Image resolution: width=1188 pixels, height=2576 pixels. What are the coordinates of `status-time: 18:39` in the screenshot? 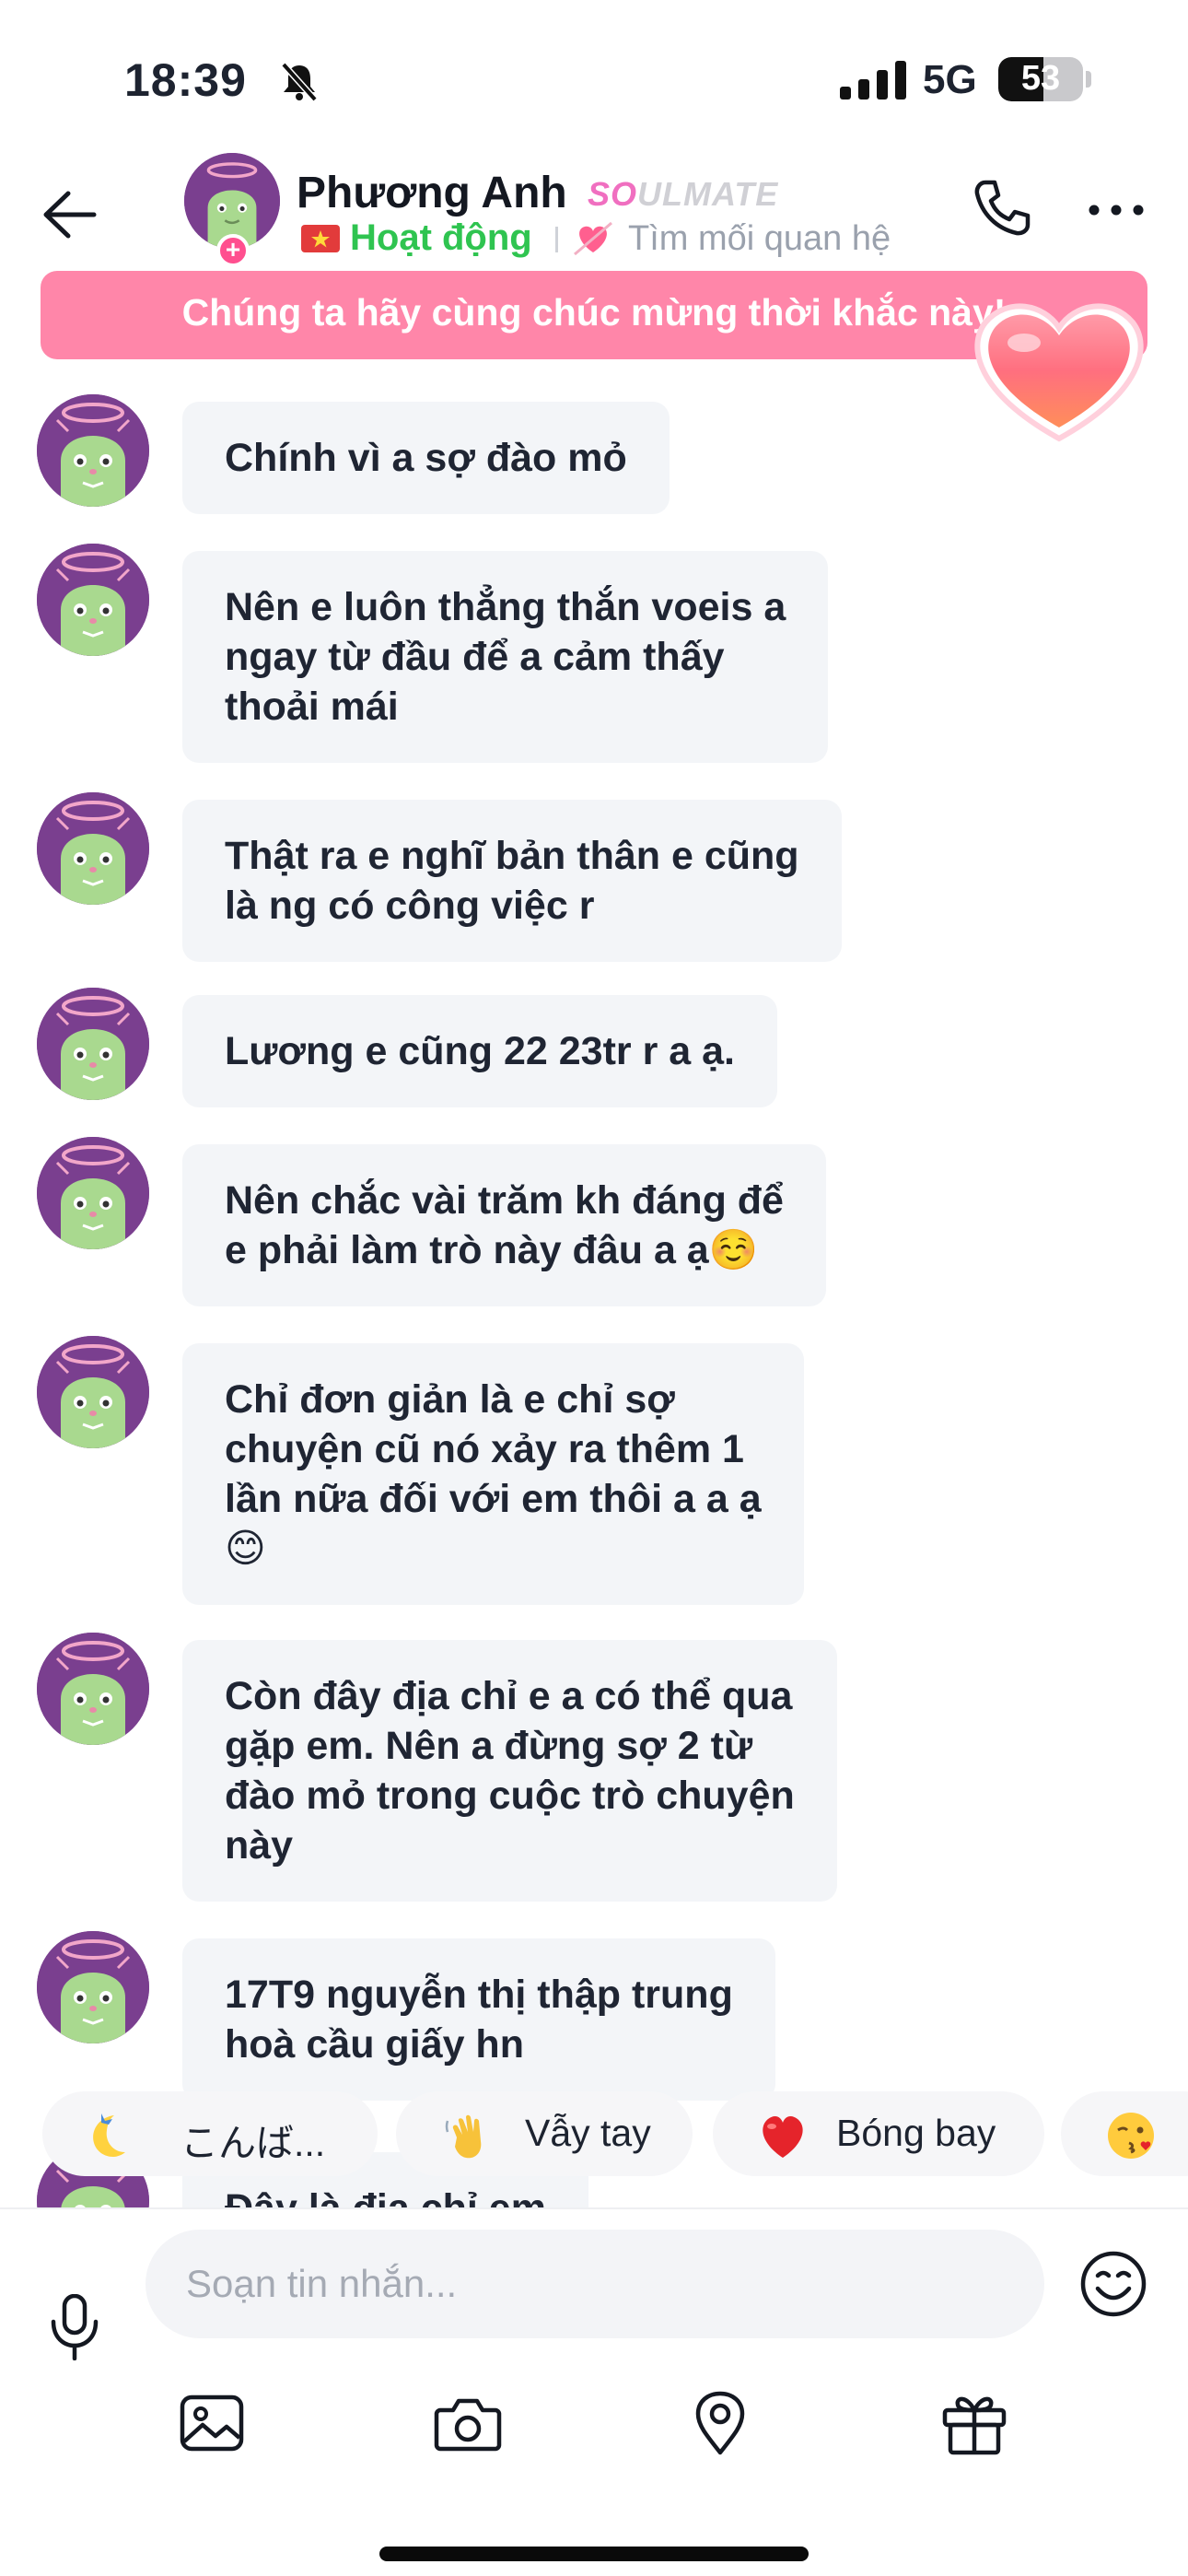 It's located at (185, 80).